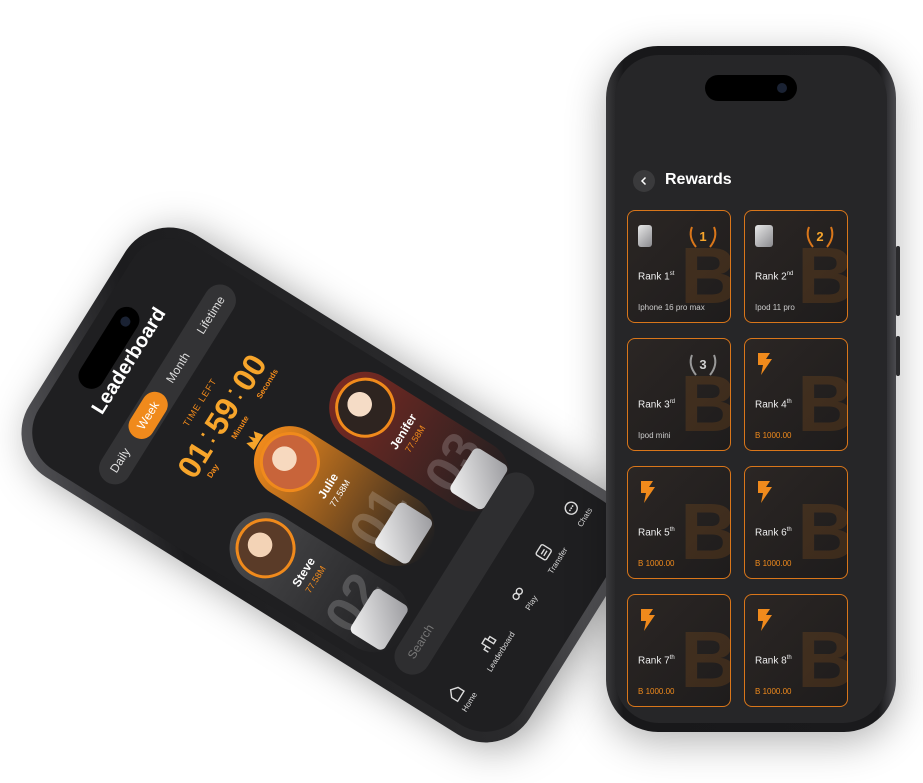 This screenshot has height=783, width=923. I want to click on back-button, so click(644, 181).